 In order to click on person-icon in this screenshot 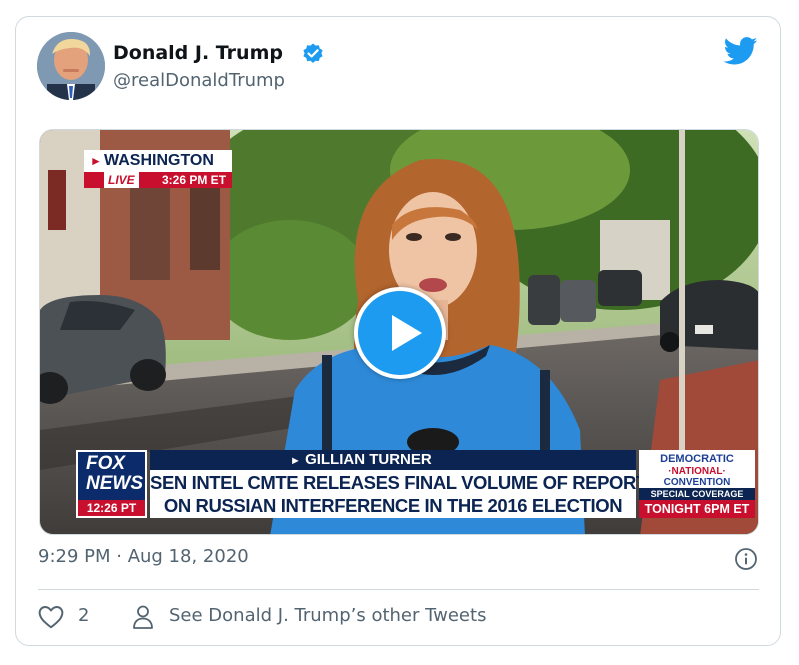, I will do `click(143, 617)`.